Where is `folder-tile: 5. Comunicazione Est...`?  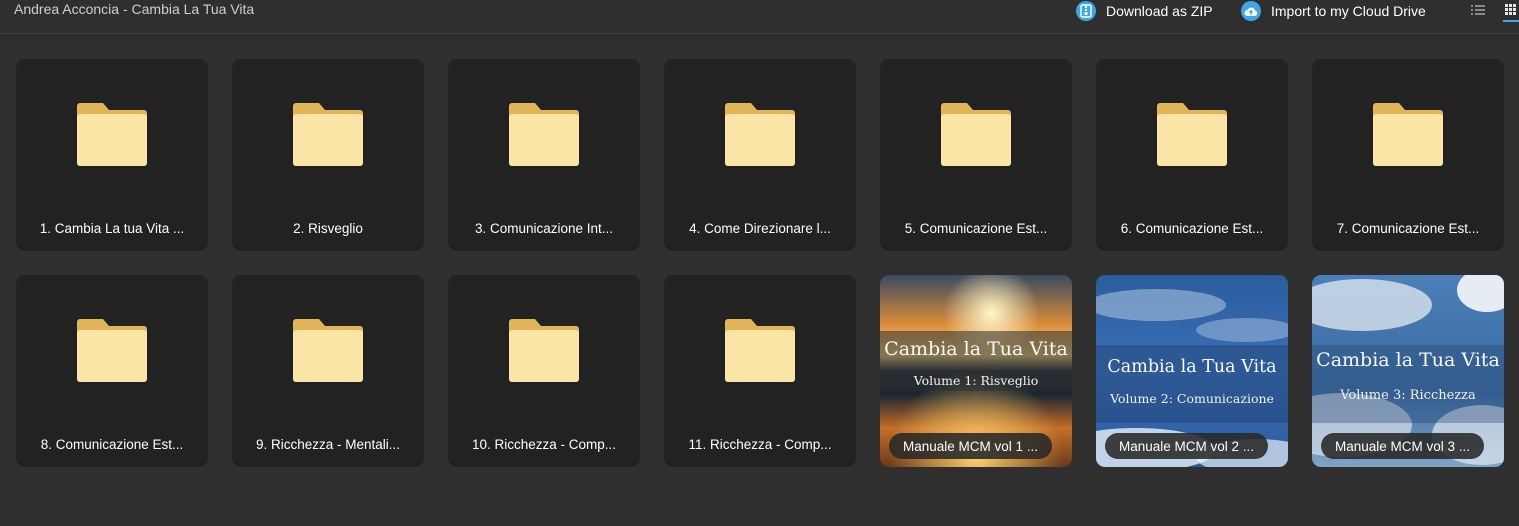
folder-tile: 5. Comunicazione Est... is located at coordinates (976, 155).